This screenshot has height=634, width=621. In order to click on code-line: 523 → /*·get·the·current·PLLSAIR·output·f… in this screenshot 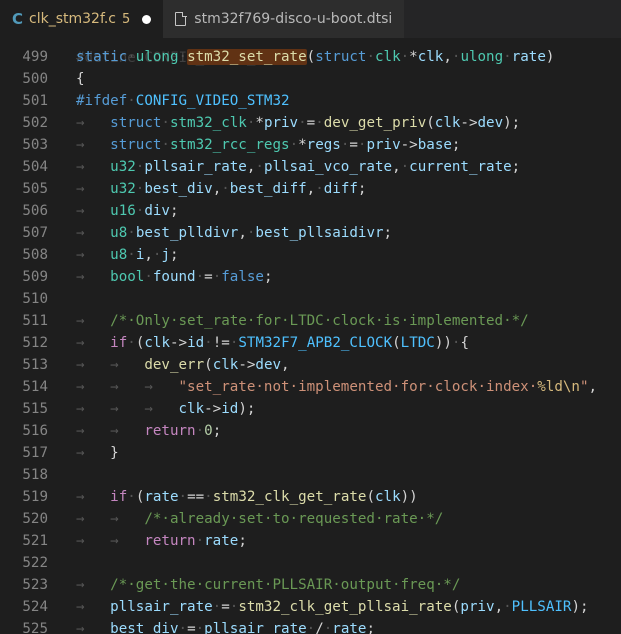, I will do `click(310, 585)`.